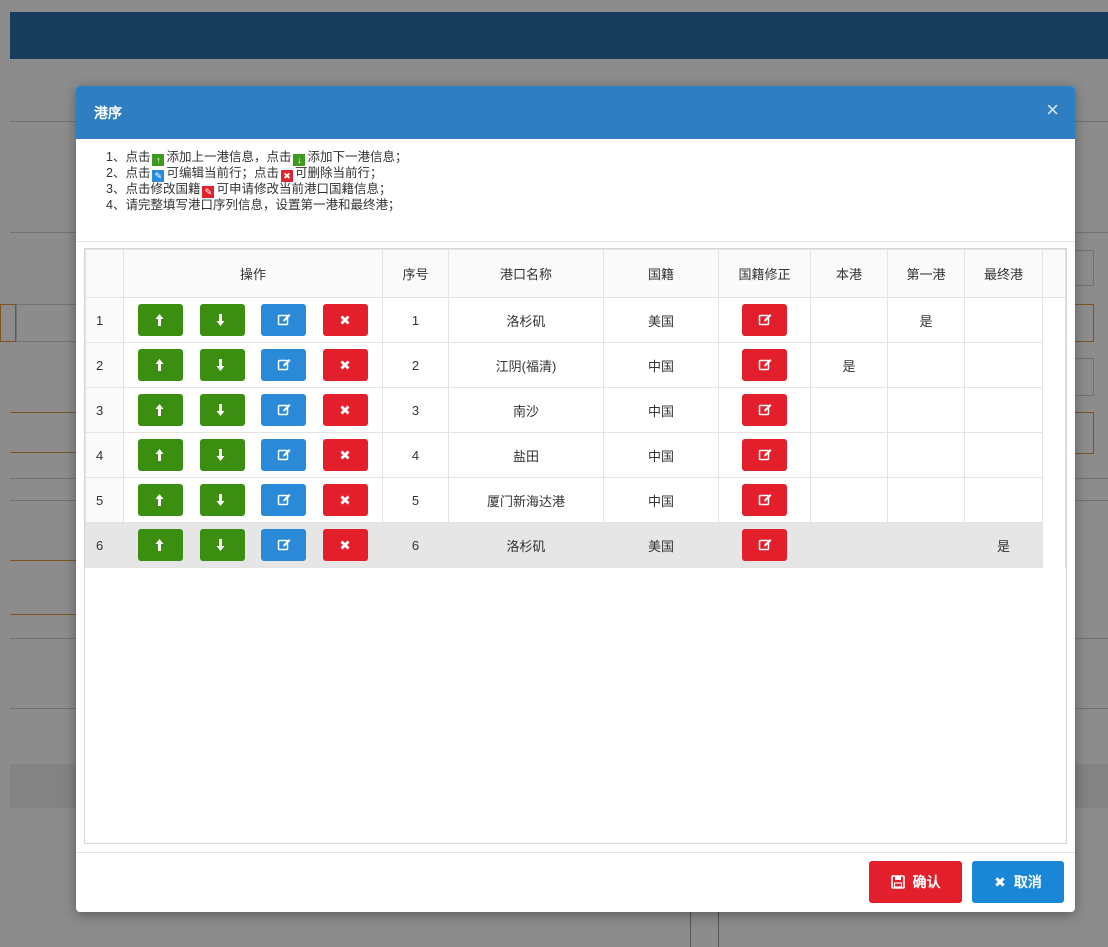  What do you see at coordinates (104, 455) in the screenshot?
I see `row-number: 4` at bounding box center [104, 455].